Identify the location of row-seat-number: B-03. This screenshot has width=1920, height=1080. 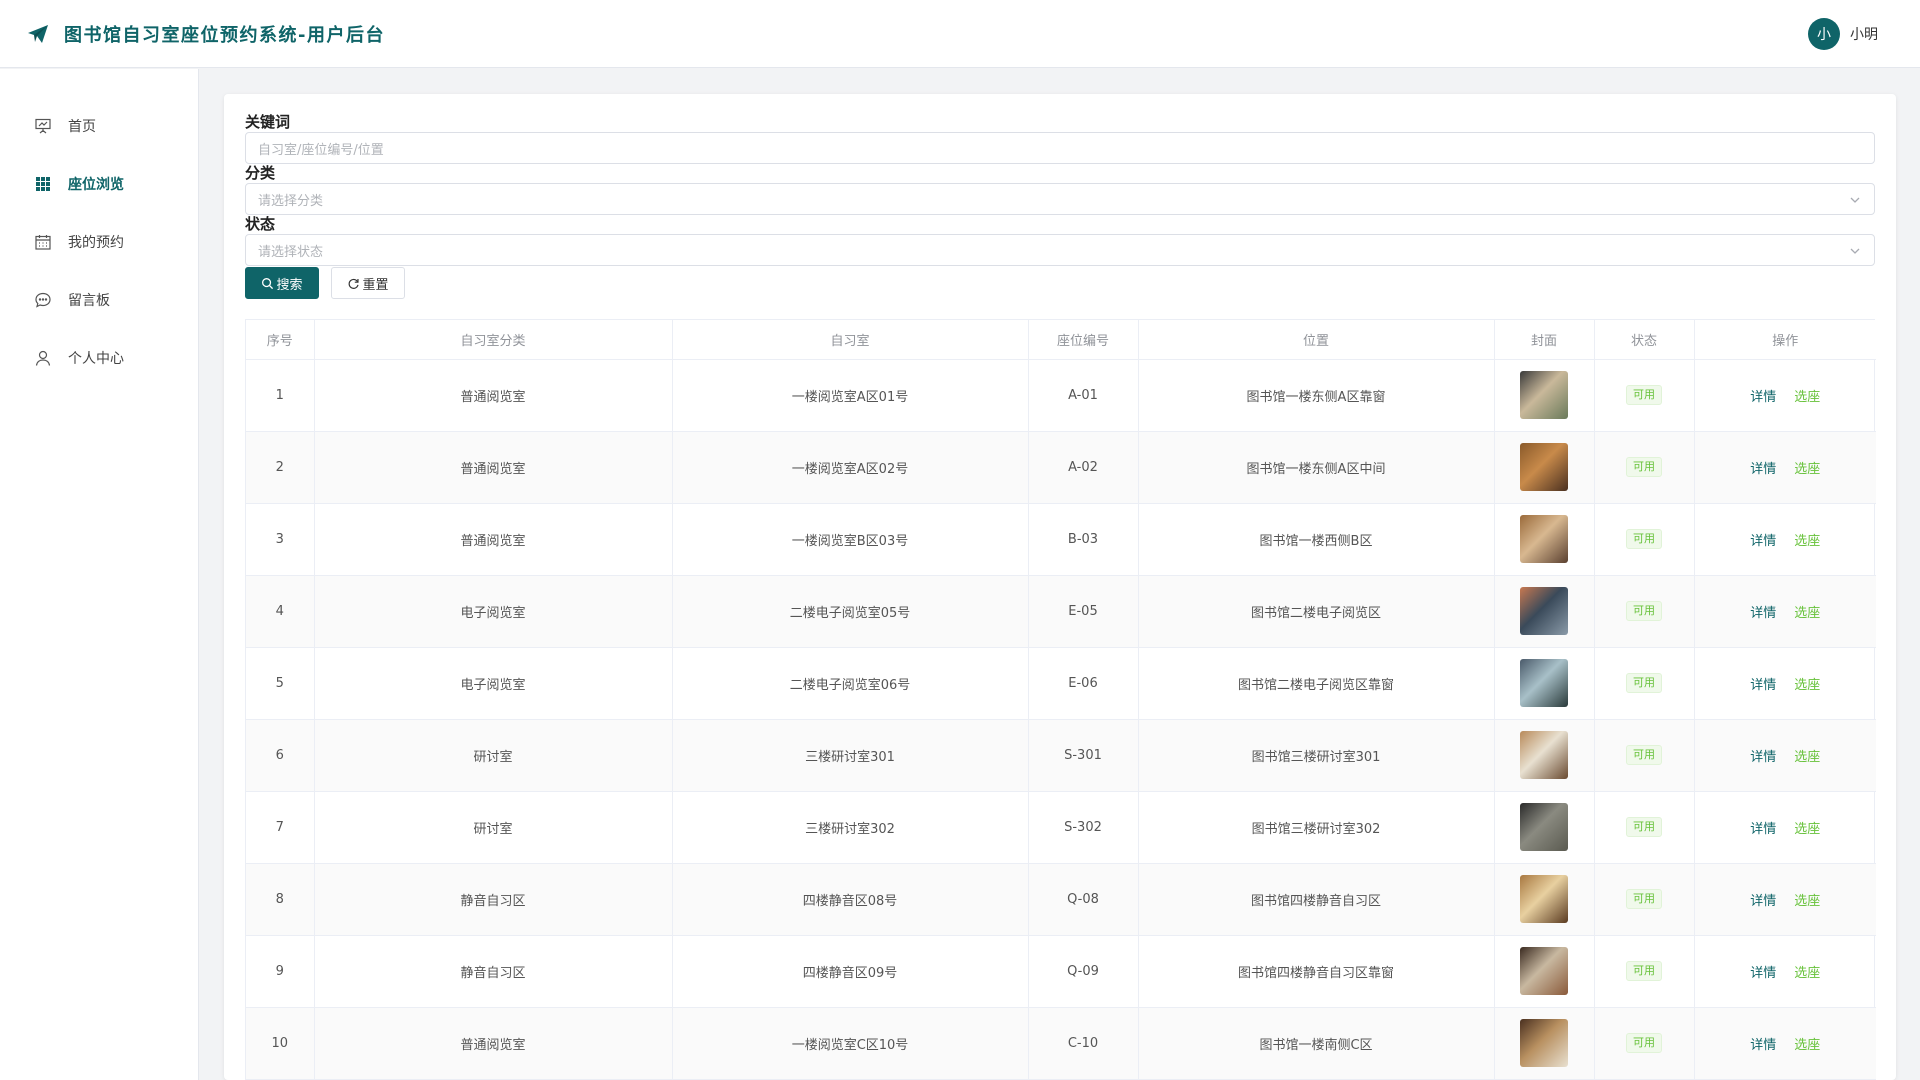
(1083, 539).